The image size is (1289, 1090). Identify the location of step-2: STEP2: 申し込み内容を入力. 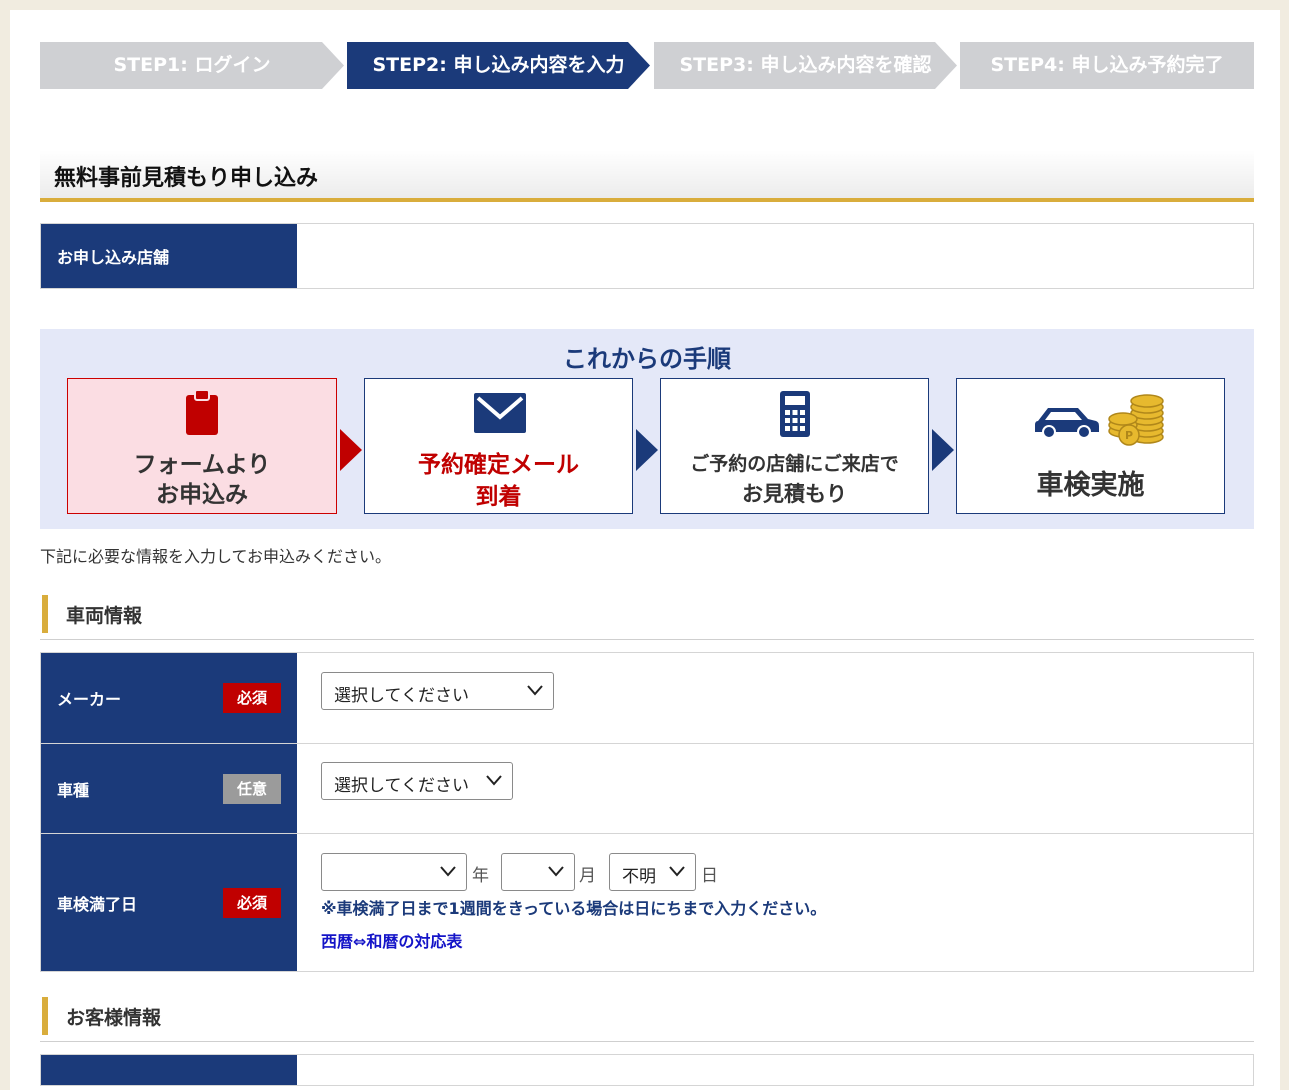
(498, 65).